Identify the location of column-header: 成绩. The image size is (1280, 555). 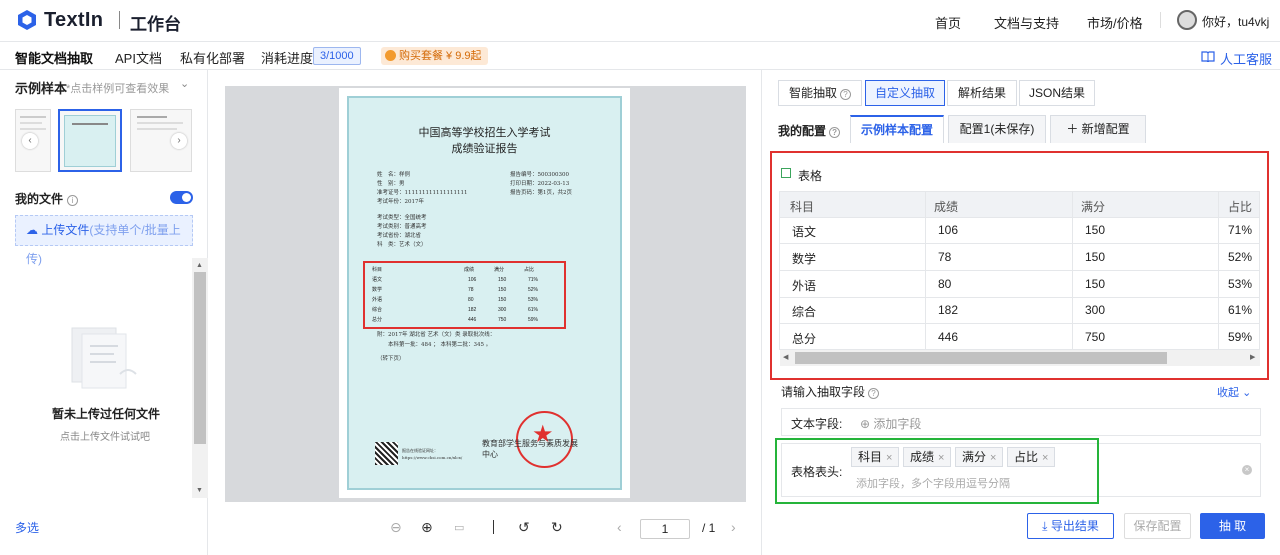
(946, 207).